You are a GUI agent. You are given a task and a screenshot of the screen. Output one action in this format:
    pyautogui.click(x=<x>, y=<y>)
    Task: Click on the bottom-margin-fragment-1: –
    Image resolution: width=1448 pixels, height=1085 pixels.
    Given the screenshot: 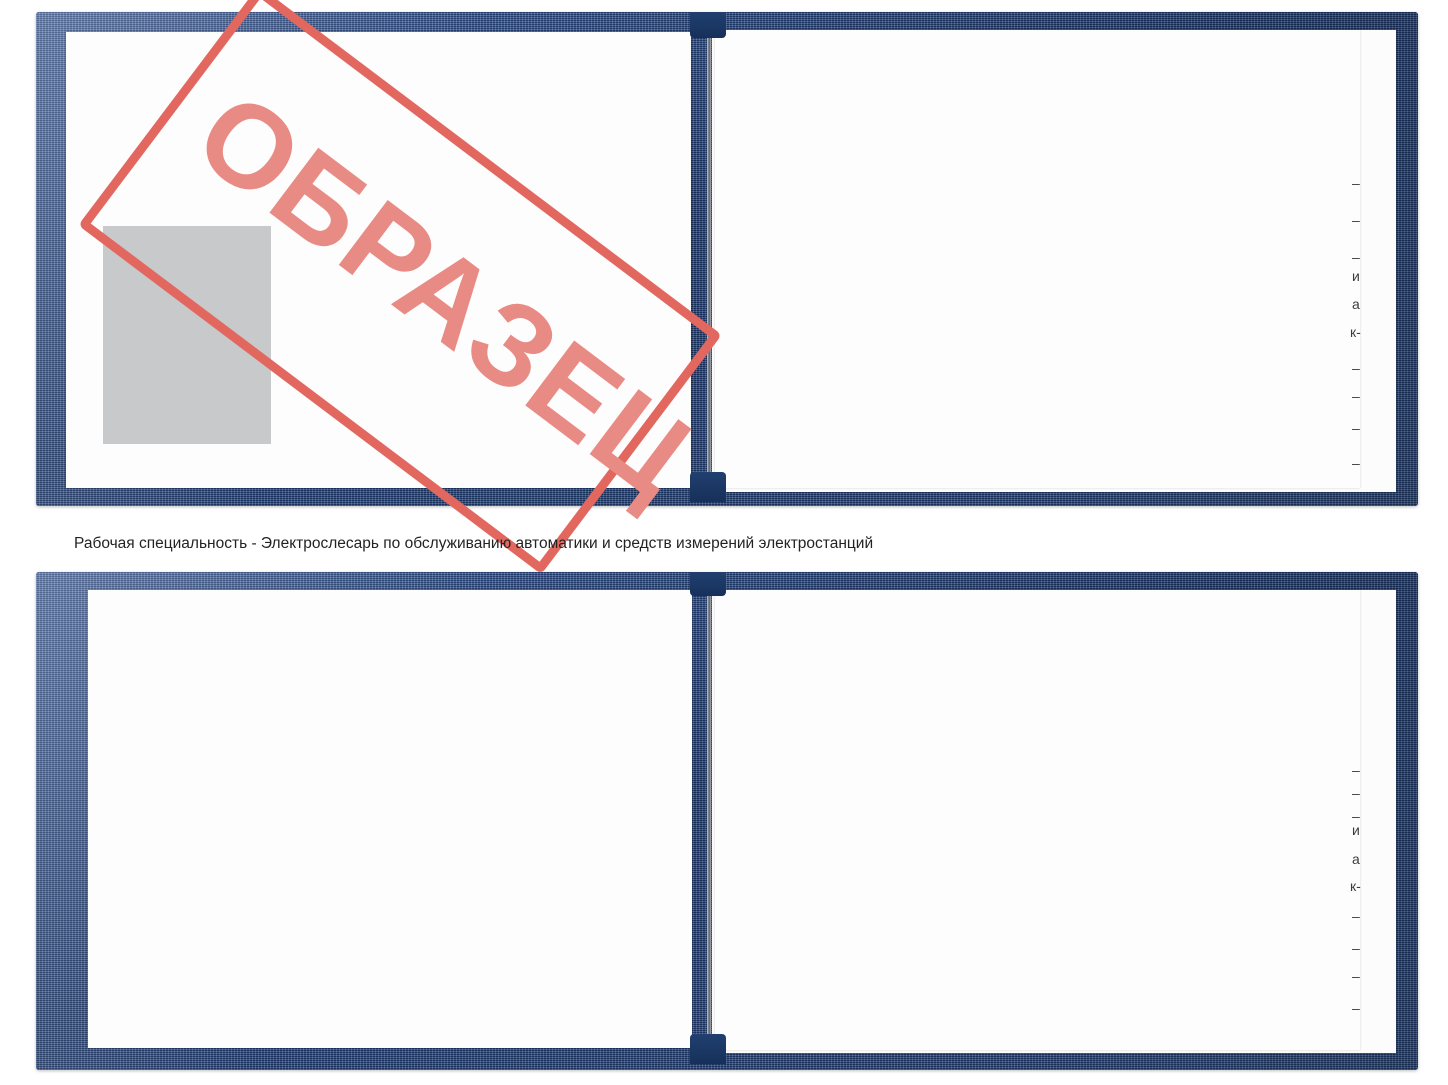 What is the action you would take?
    pyautogui.click(x=1356, y=793)
    